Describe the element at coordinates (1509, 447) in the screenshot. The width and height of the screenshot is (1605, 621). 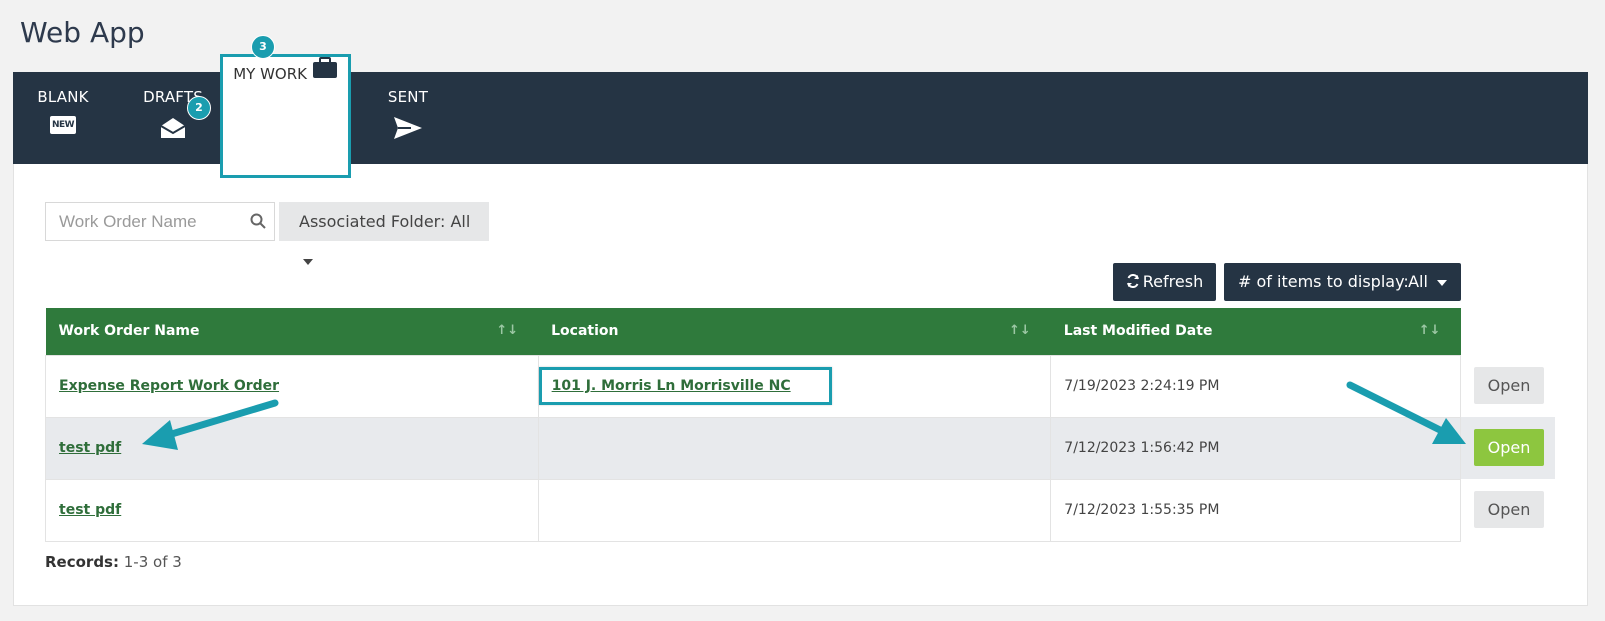
I see `open-button-primary: Open` at that location.